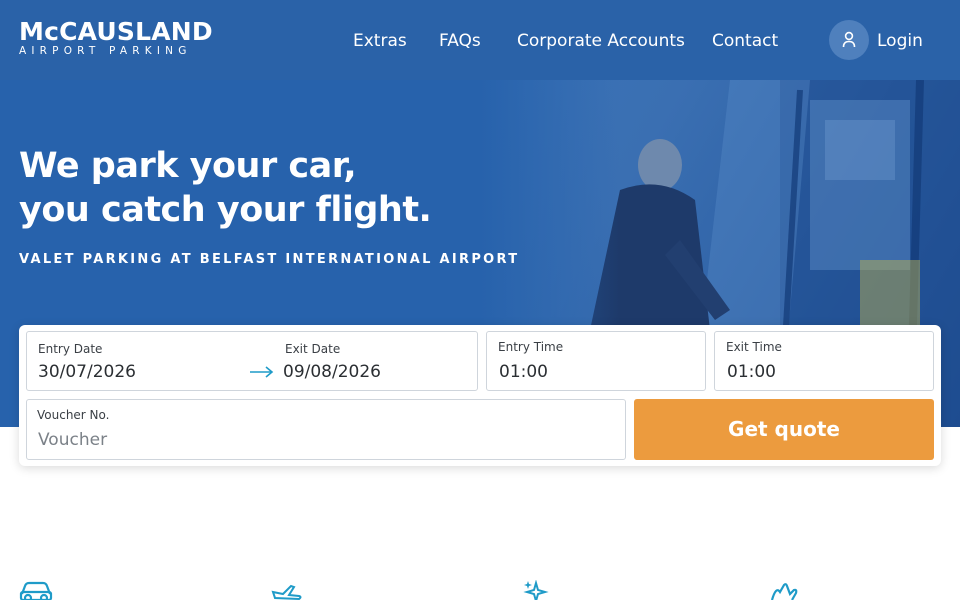 This screenshot has height=600, width=960. Describe the element at coordinates (523, 372) in the screenshot. I see `entry-time-value: 01:00` at that location.